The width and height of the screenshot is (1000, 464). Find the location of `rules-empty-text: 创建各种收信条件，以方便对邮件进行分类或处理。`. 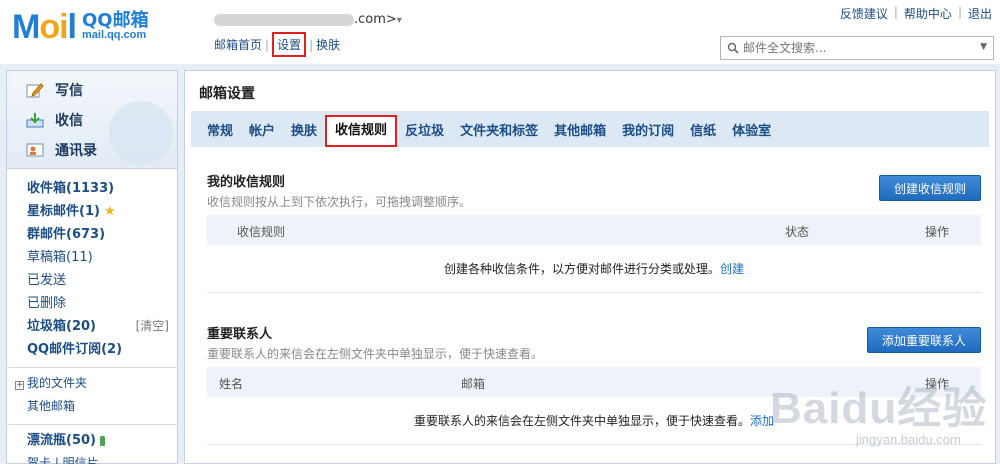

rules-empty-text: 创建各种收信条件，以方便对邮件进行分类或处理。 is located at coordinates (581, 269).